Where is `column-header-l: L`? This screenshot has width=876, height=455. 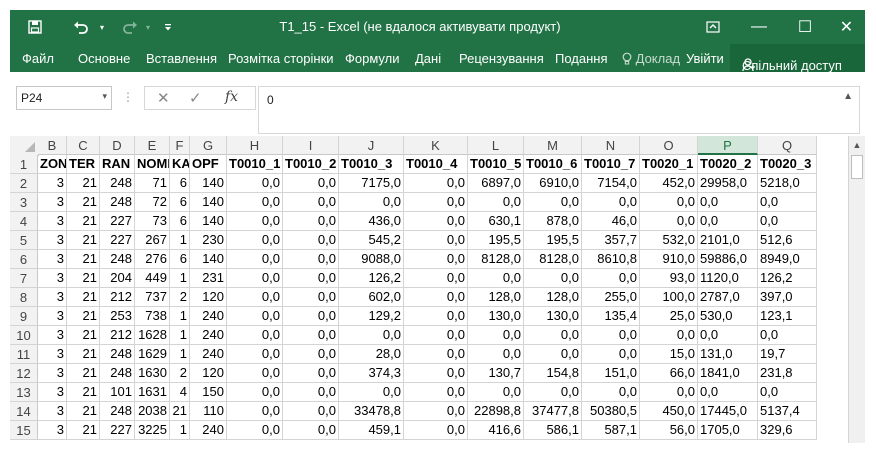
column-header-l: L is located at coordinates (496, 145).